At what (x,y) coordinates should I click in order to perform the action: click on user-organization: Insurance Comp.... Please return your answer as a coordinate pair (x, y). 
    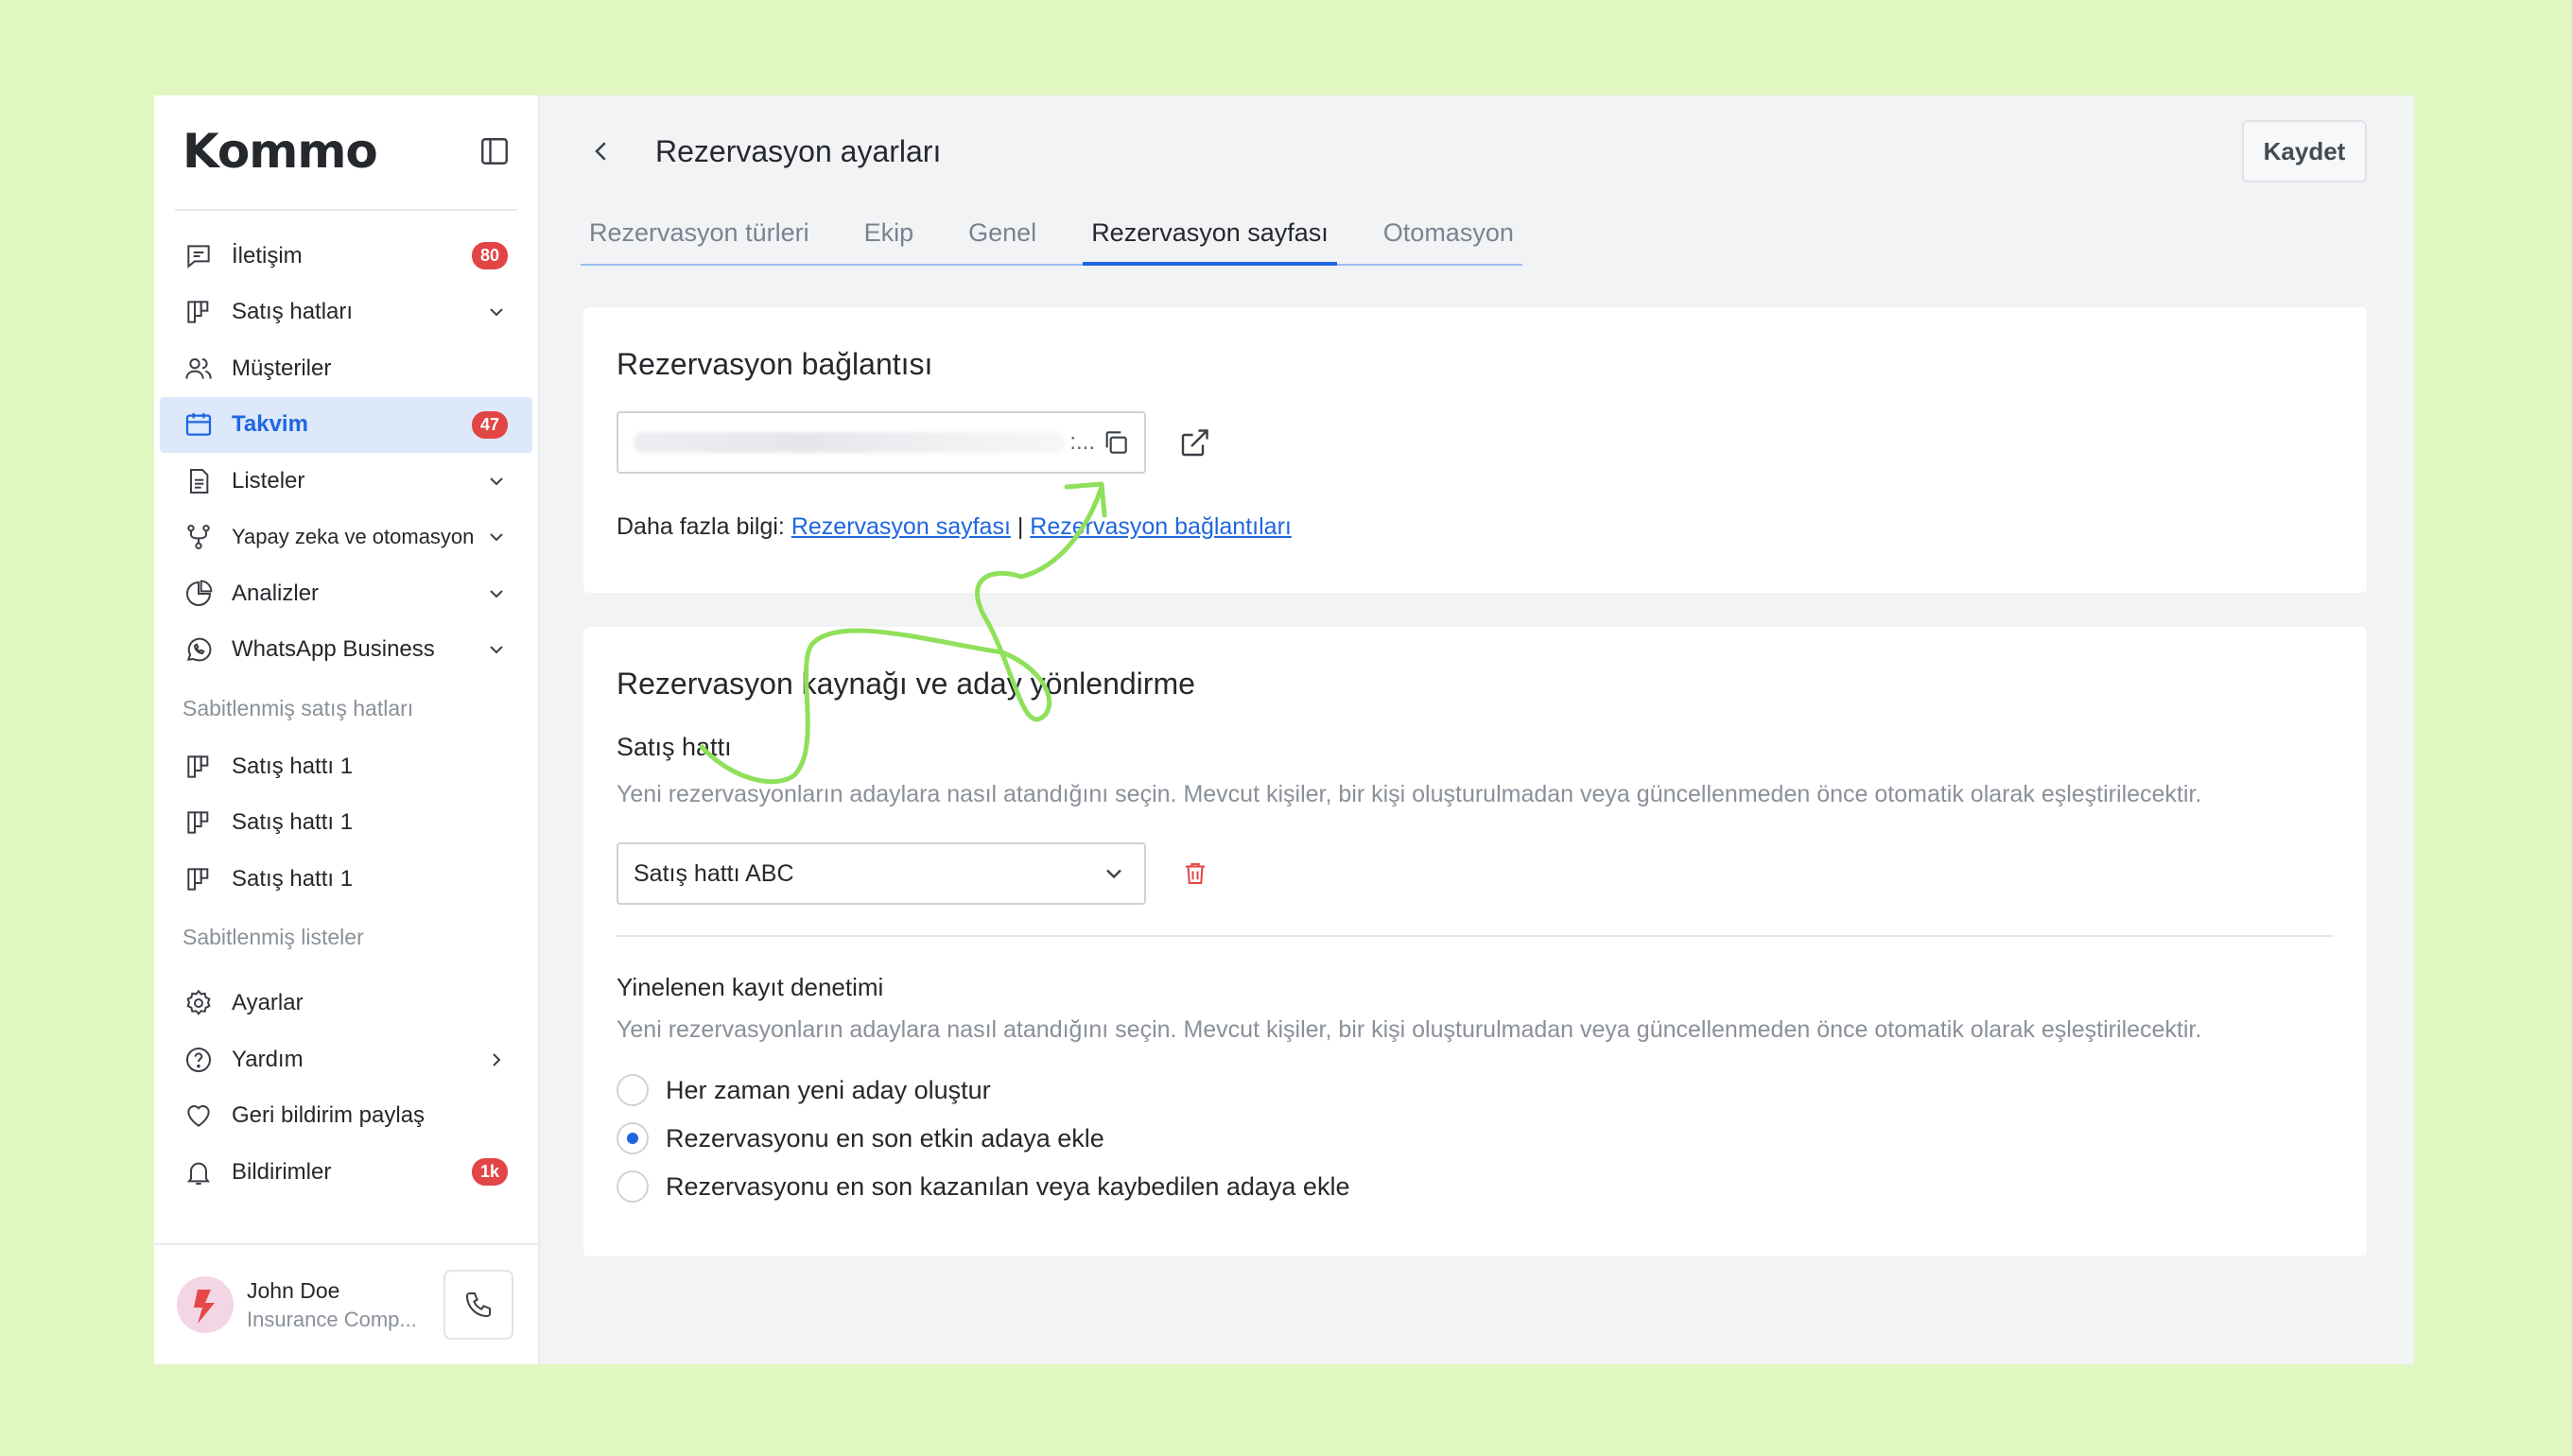
    Looking at the image, I should click on (332, 1319).